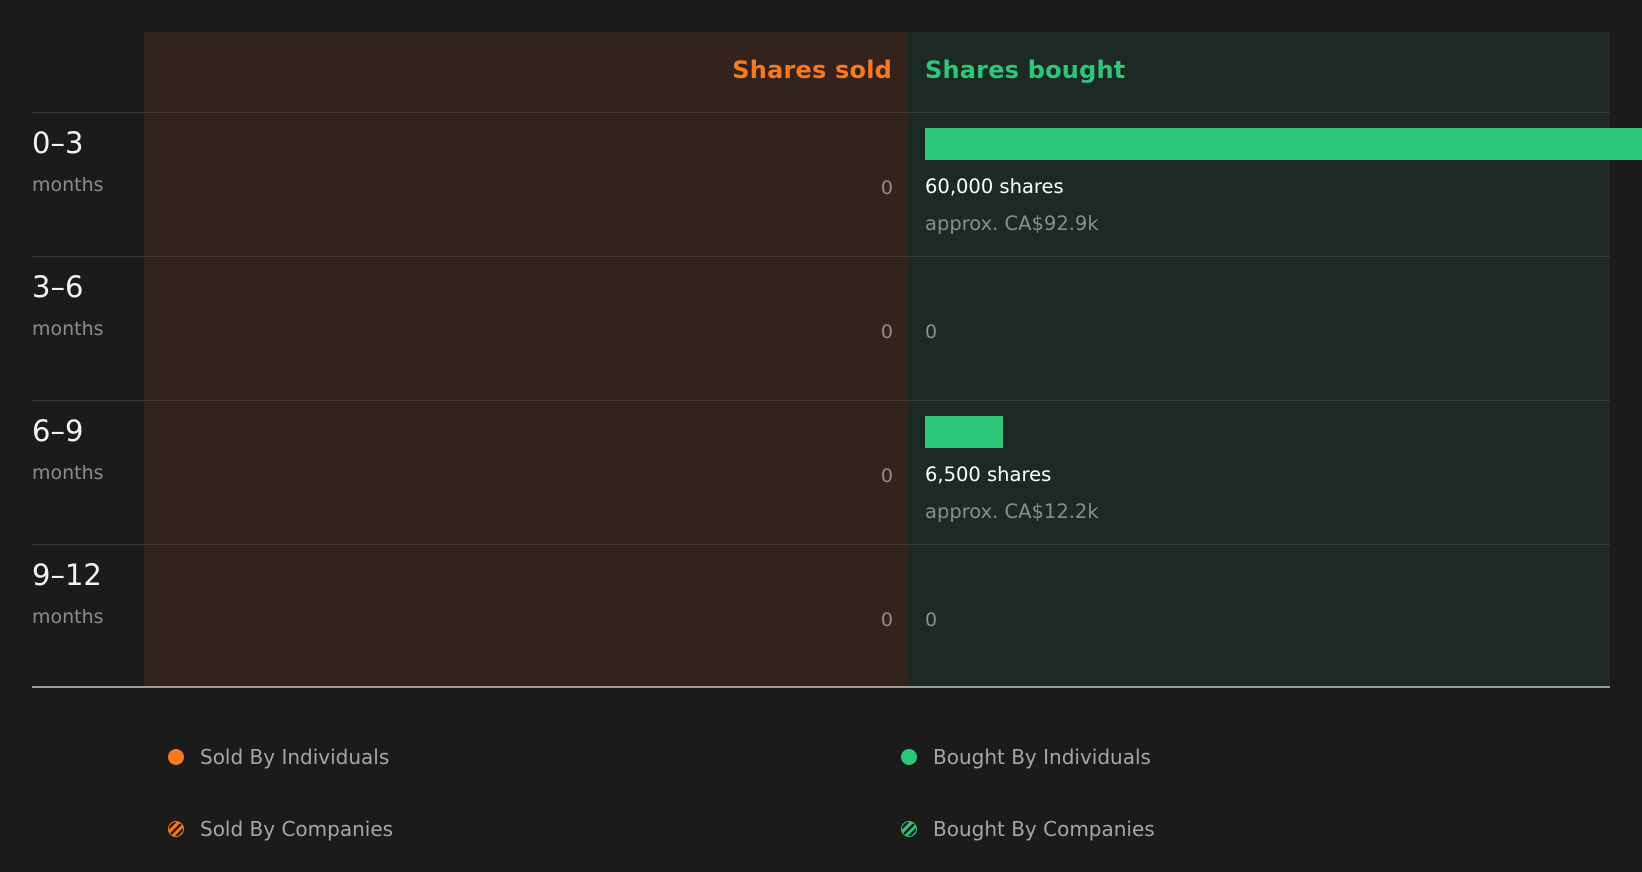 The image size is (1642, 872). Describe the element at coordinates (1044, 829) in the screenshot. I see `legend-label: Bought By Companies` at that location.